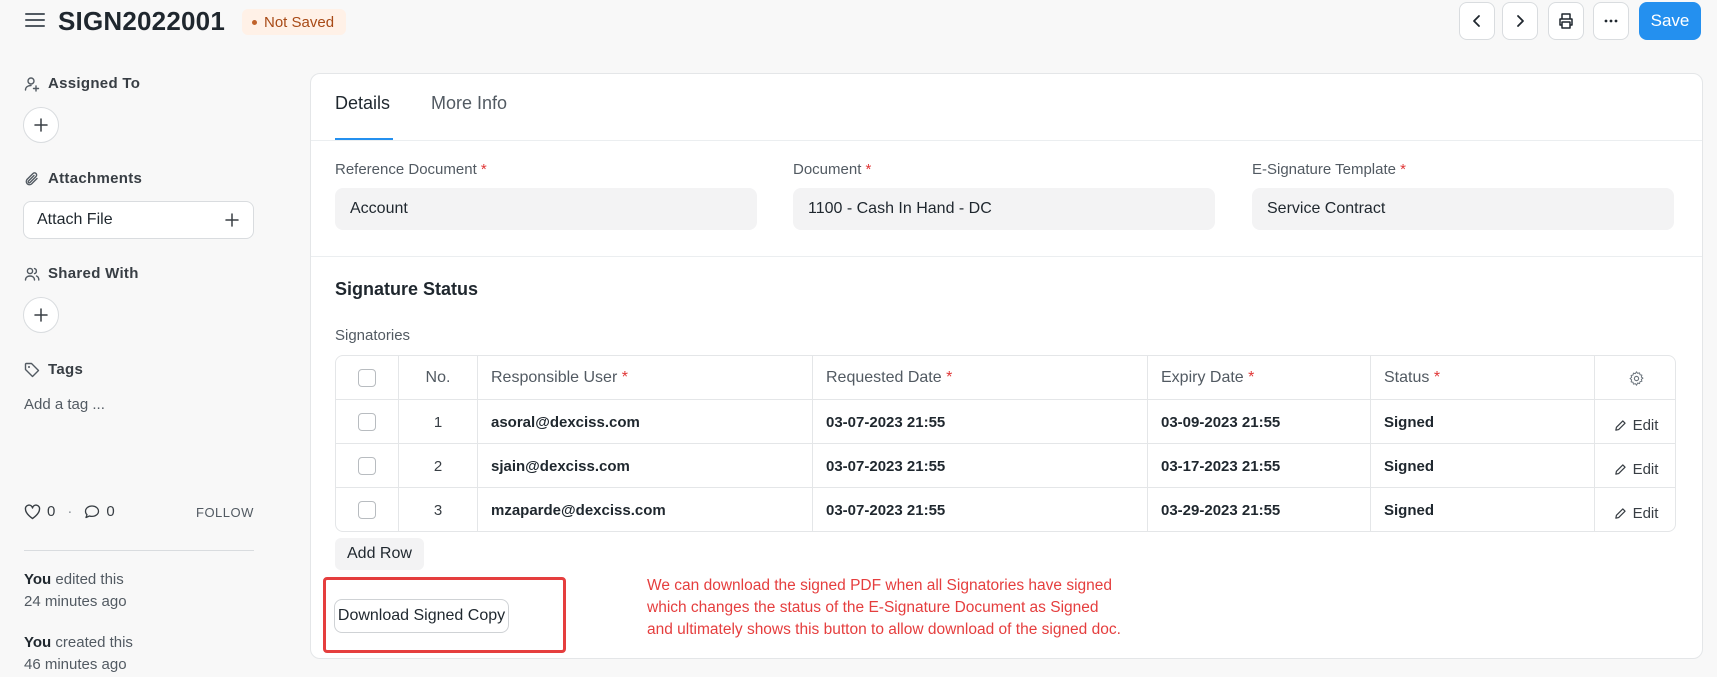  I want to click on likes-count: 0, so click(51, 511).